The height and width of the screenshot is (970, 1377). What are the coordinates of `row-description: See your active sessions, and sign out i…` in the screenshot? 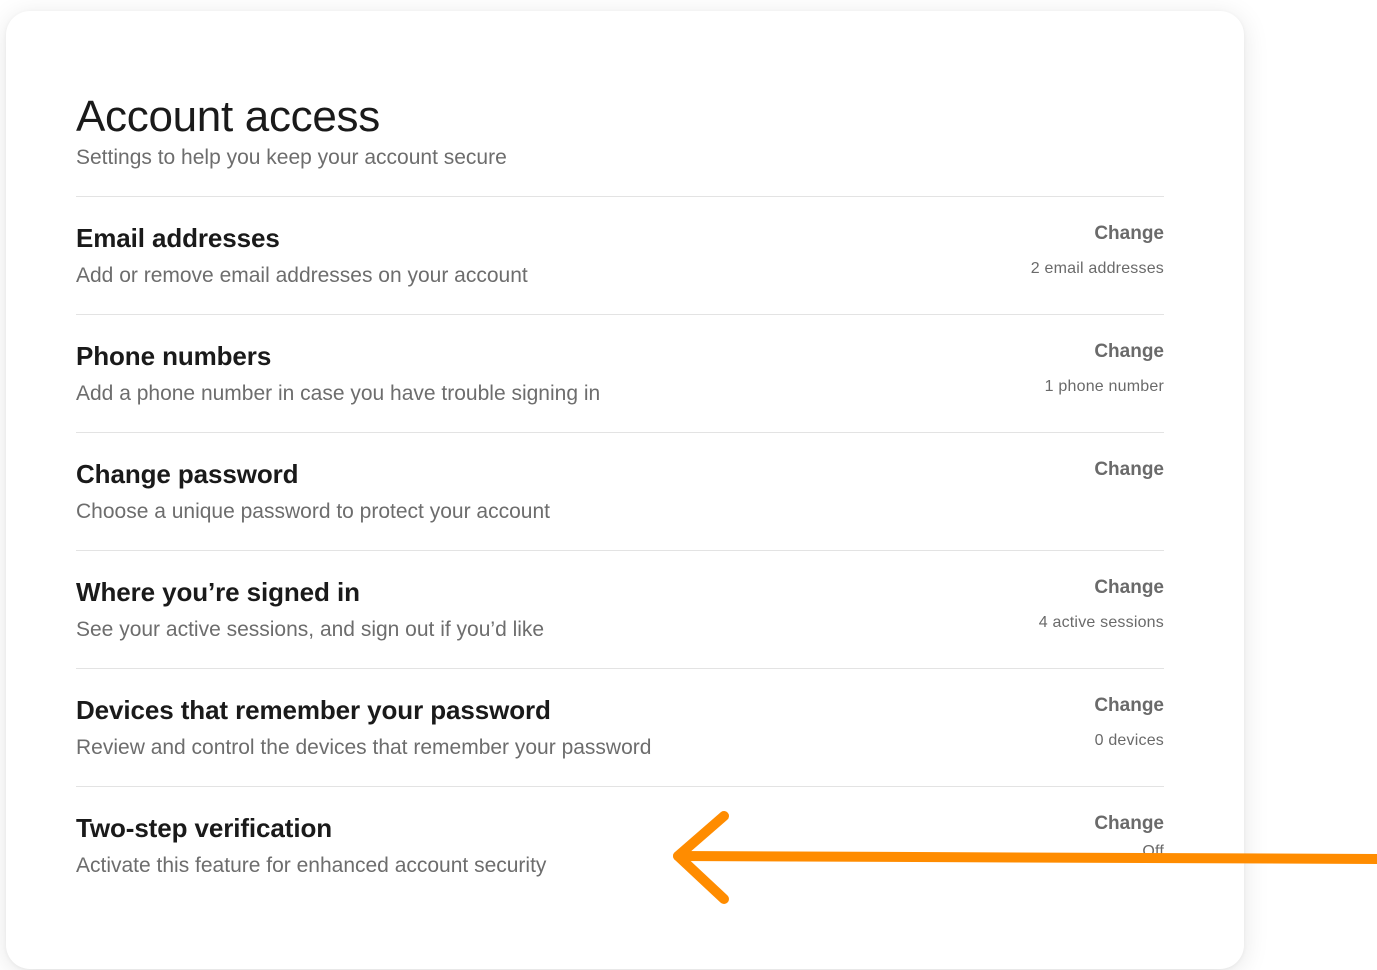 It's located at (310, 629).